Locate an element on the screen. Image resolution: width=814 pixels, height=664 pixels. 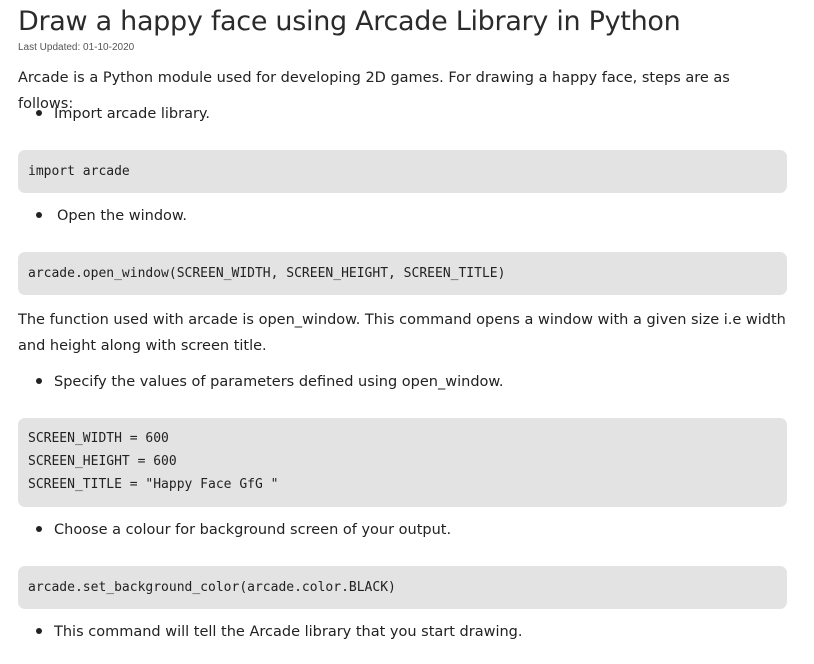
code-line: SCREEN_TITLE = "Happy Face GfG " is located at coordinates (153, 484).